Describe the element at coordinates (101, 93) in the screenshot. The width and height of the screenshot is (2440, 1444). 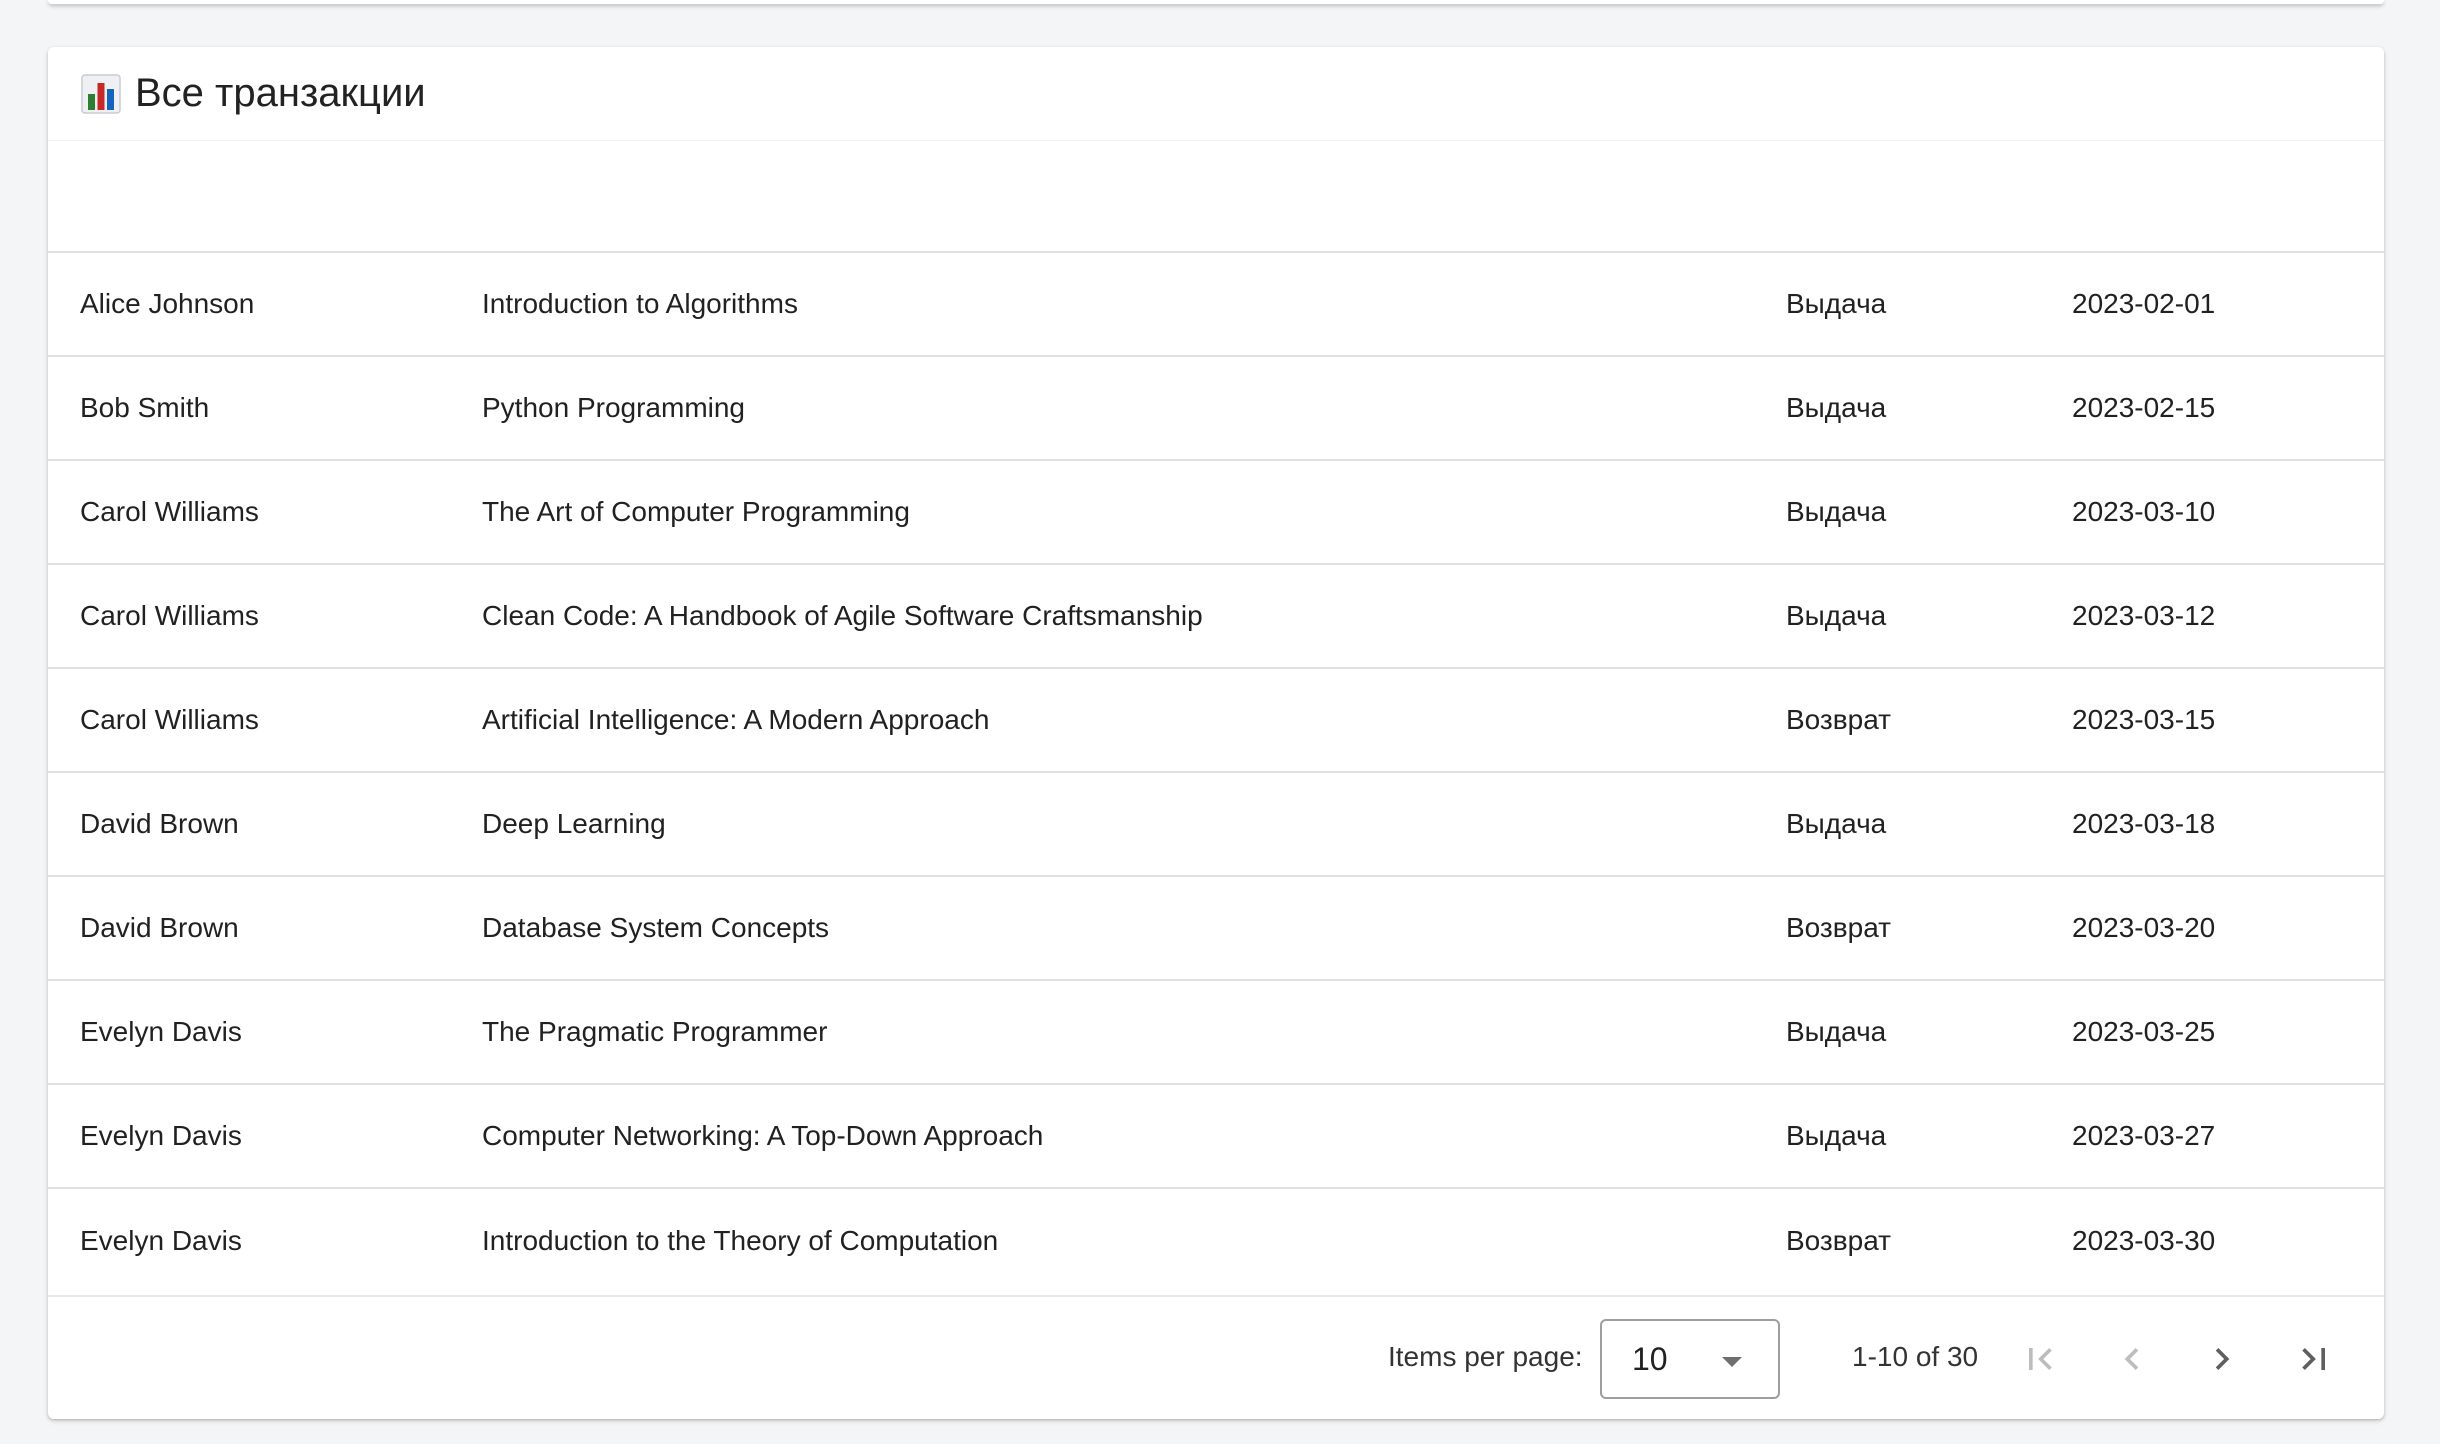
I see `bar-chart-icon` at that location.